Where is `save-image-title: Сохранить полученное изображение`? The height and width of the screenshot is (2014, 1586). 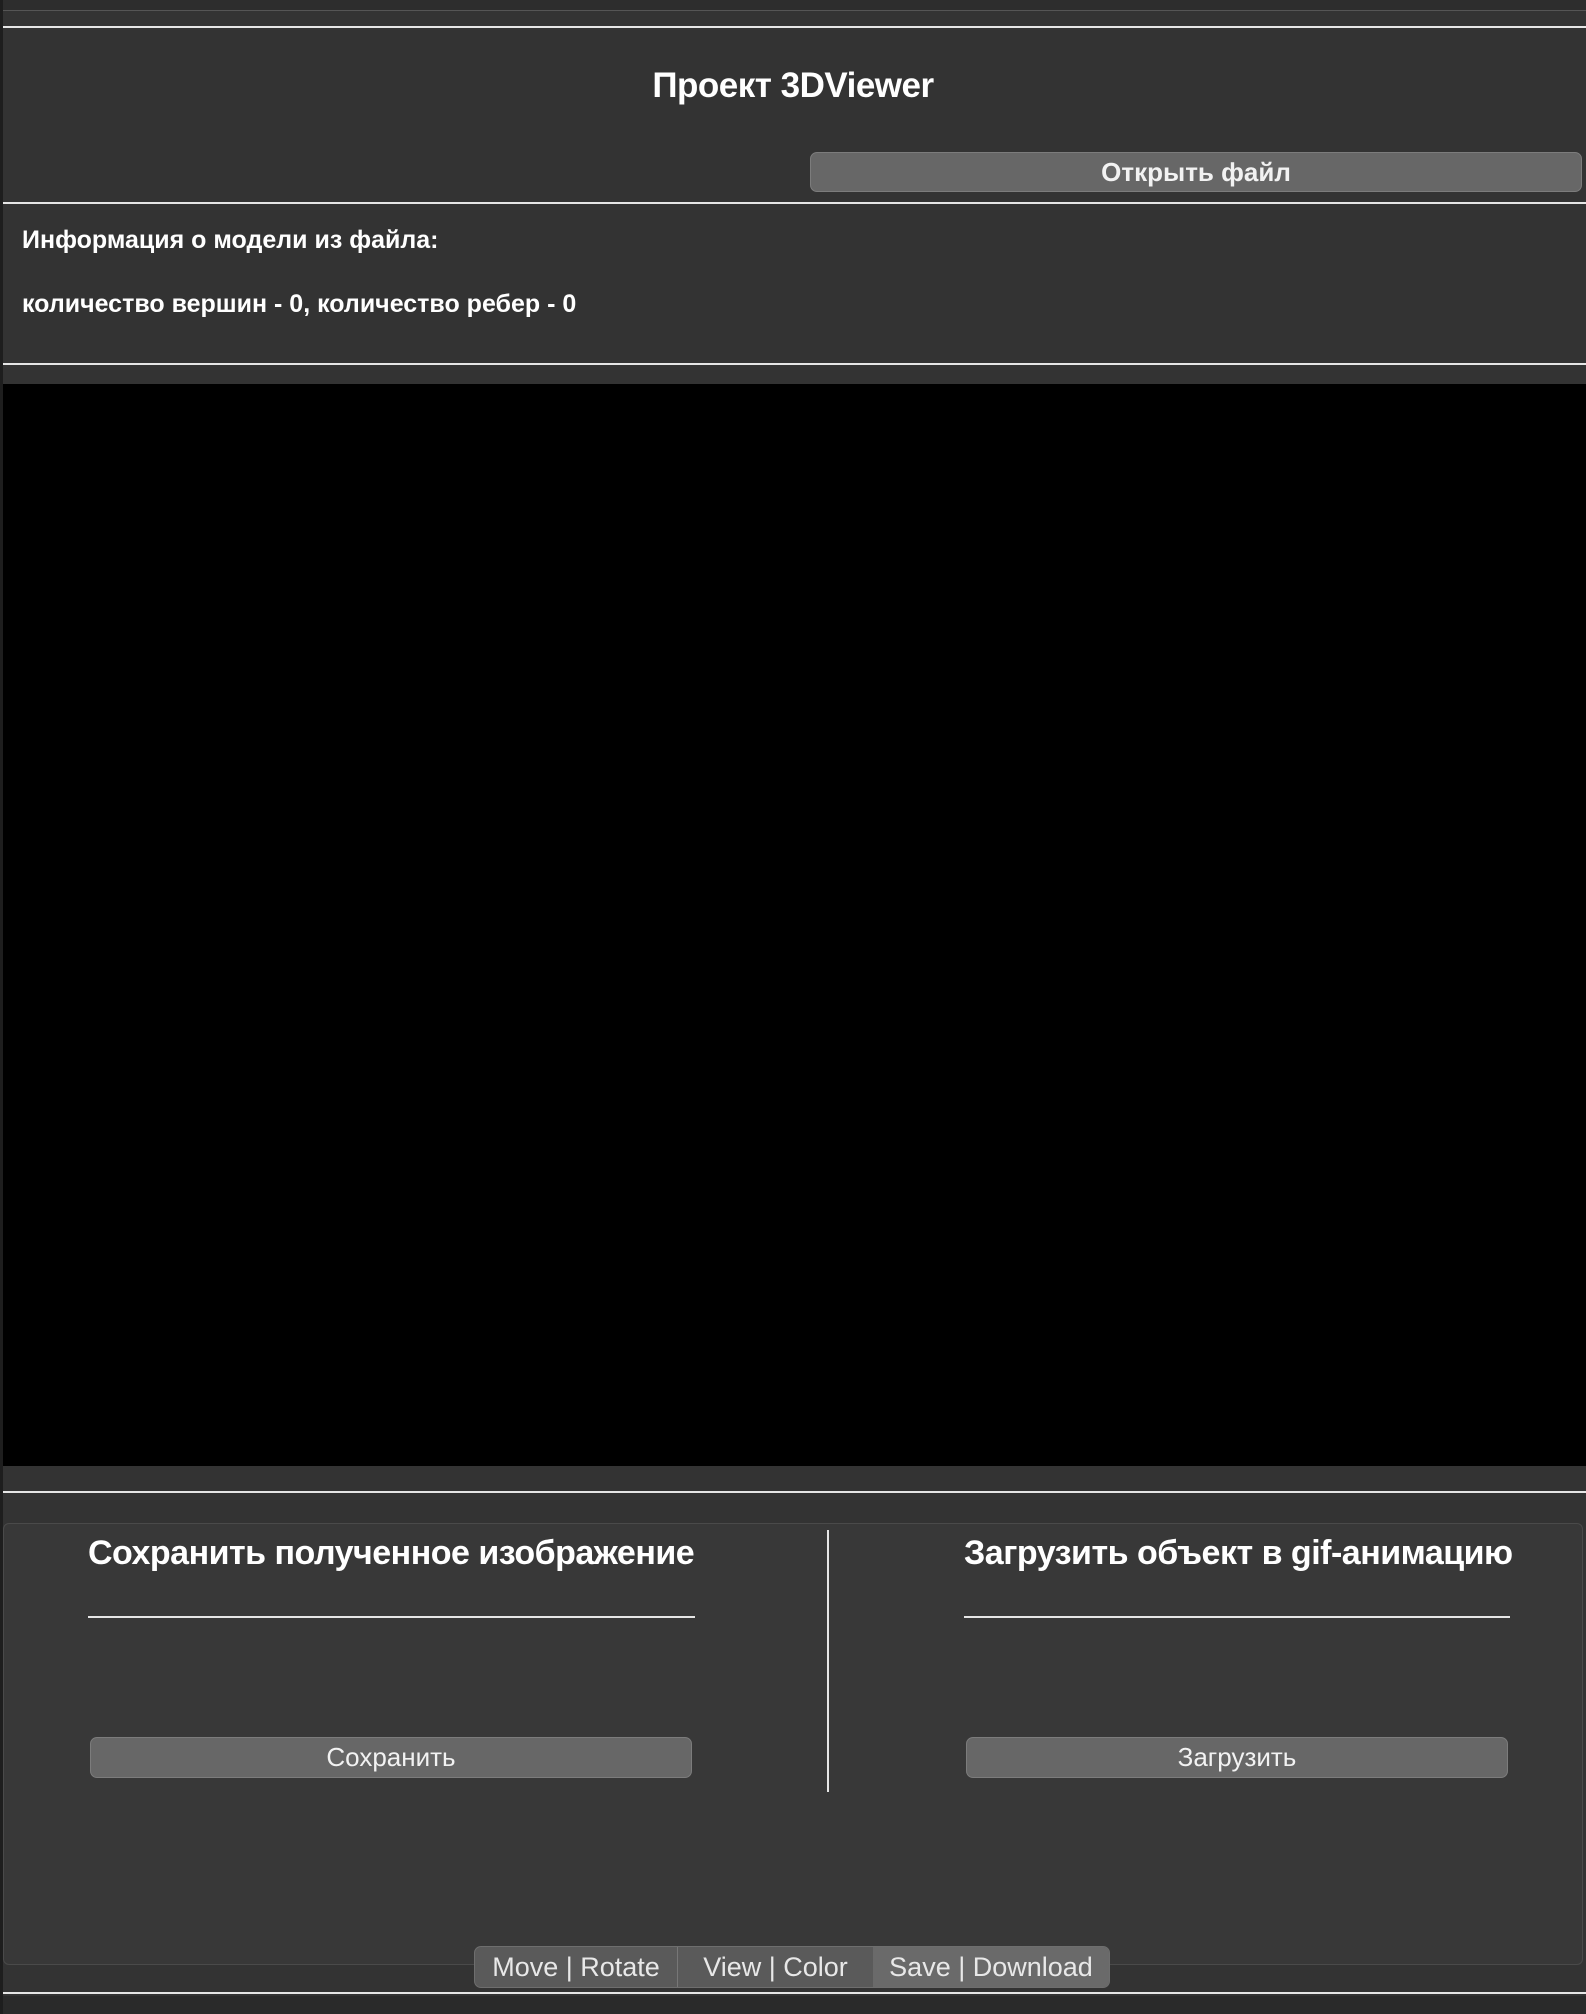 save-image-title: Сохранить полученное изображение is located at coordinates (391, 1553).